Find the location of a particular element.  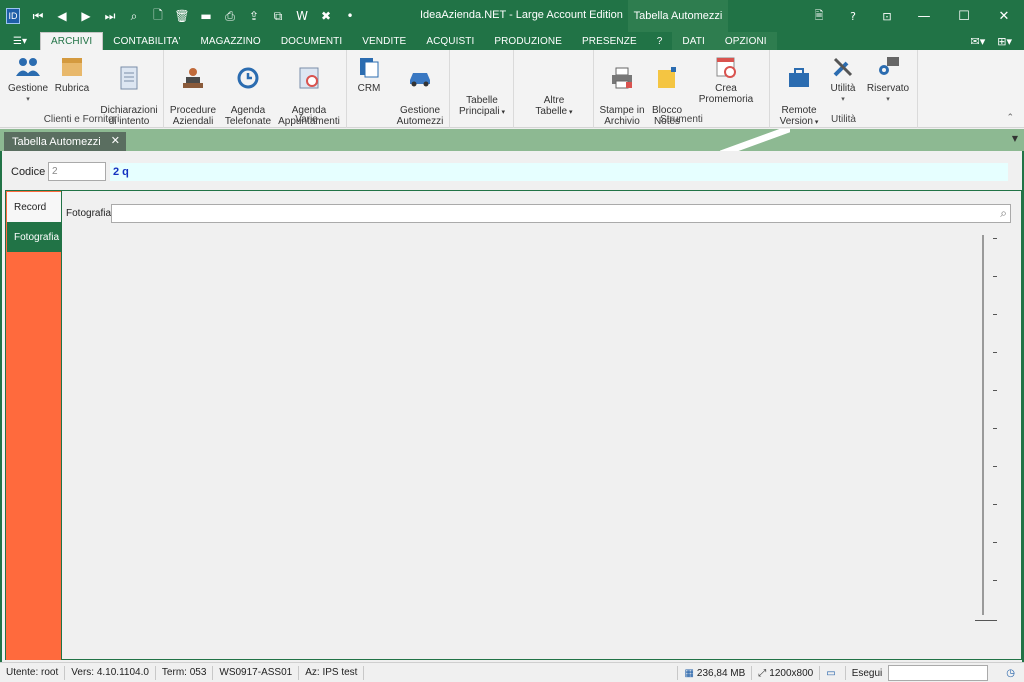

open-folder-icon: ▬ is located at coordinates (206, 16).